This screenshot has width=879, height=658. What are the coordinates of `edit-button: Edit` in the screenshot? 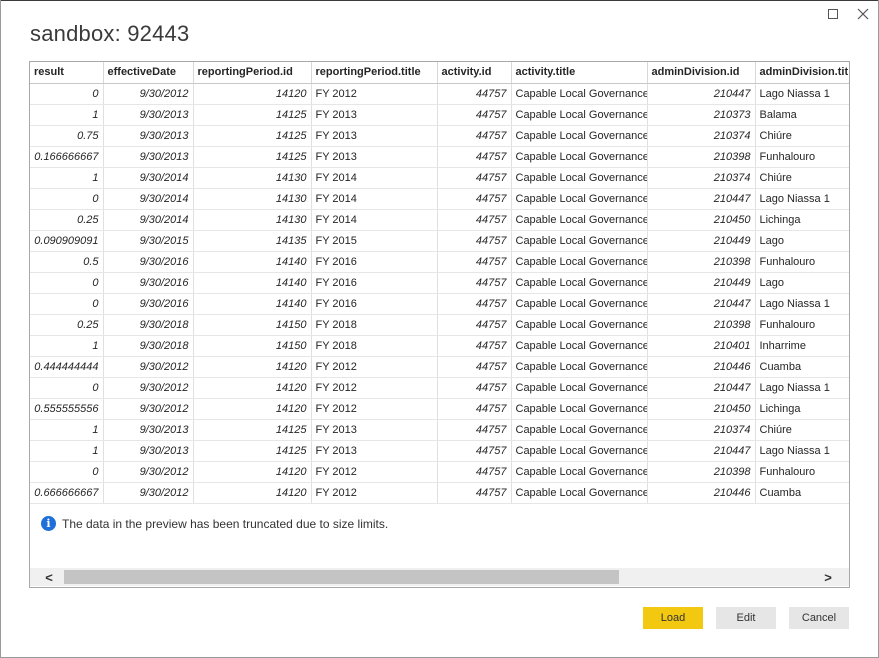 It's located at (746, 618).